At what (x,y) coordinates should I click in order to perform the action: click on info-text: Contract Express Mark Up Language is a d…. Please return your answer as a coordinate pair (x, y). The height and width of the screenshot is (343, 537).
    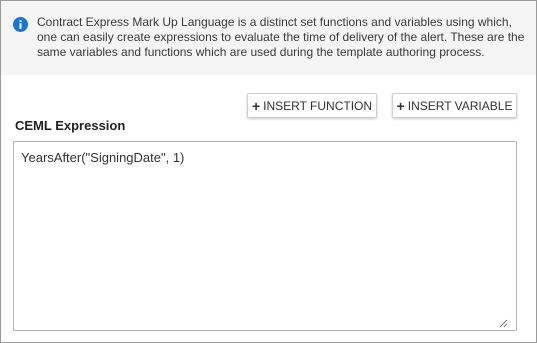
    Looking at the image, I should click on (281, 37).